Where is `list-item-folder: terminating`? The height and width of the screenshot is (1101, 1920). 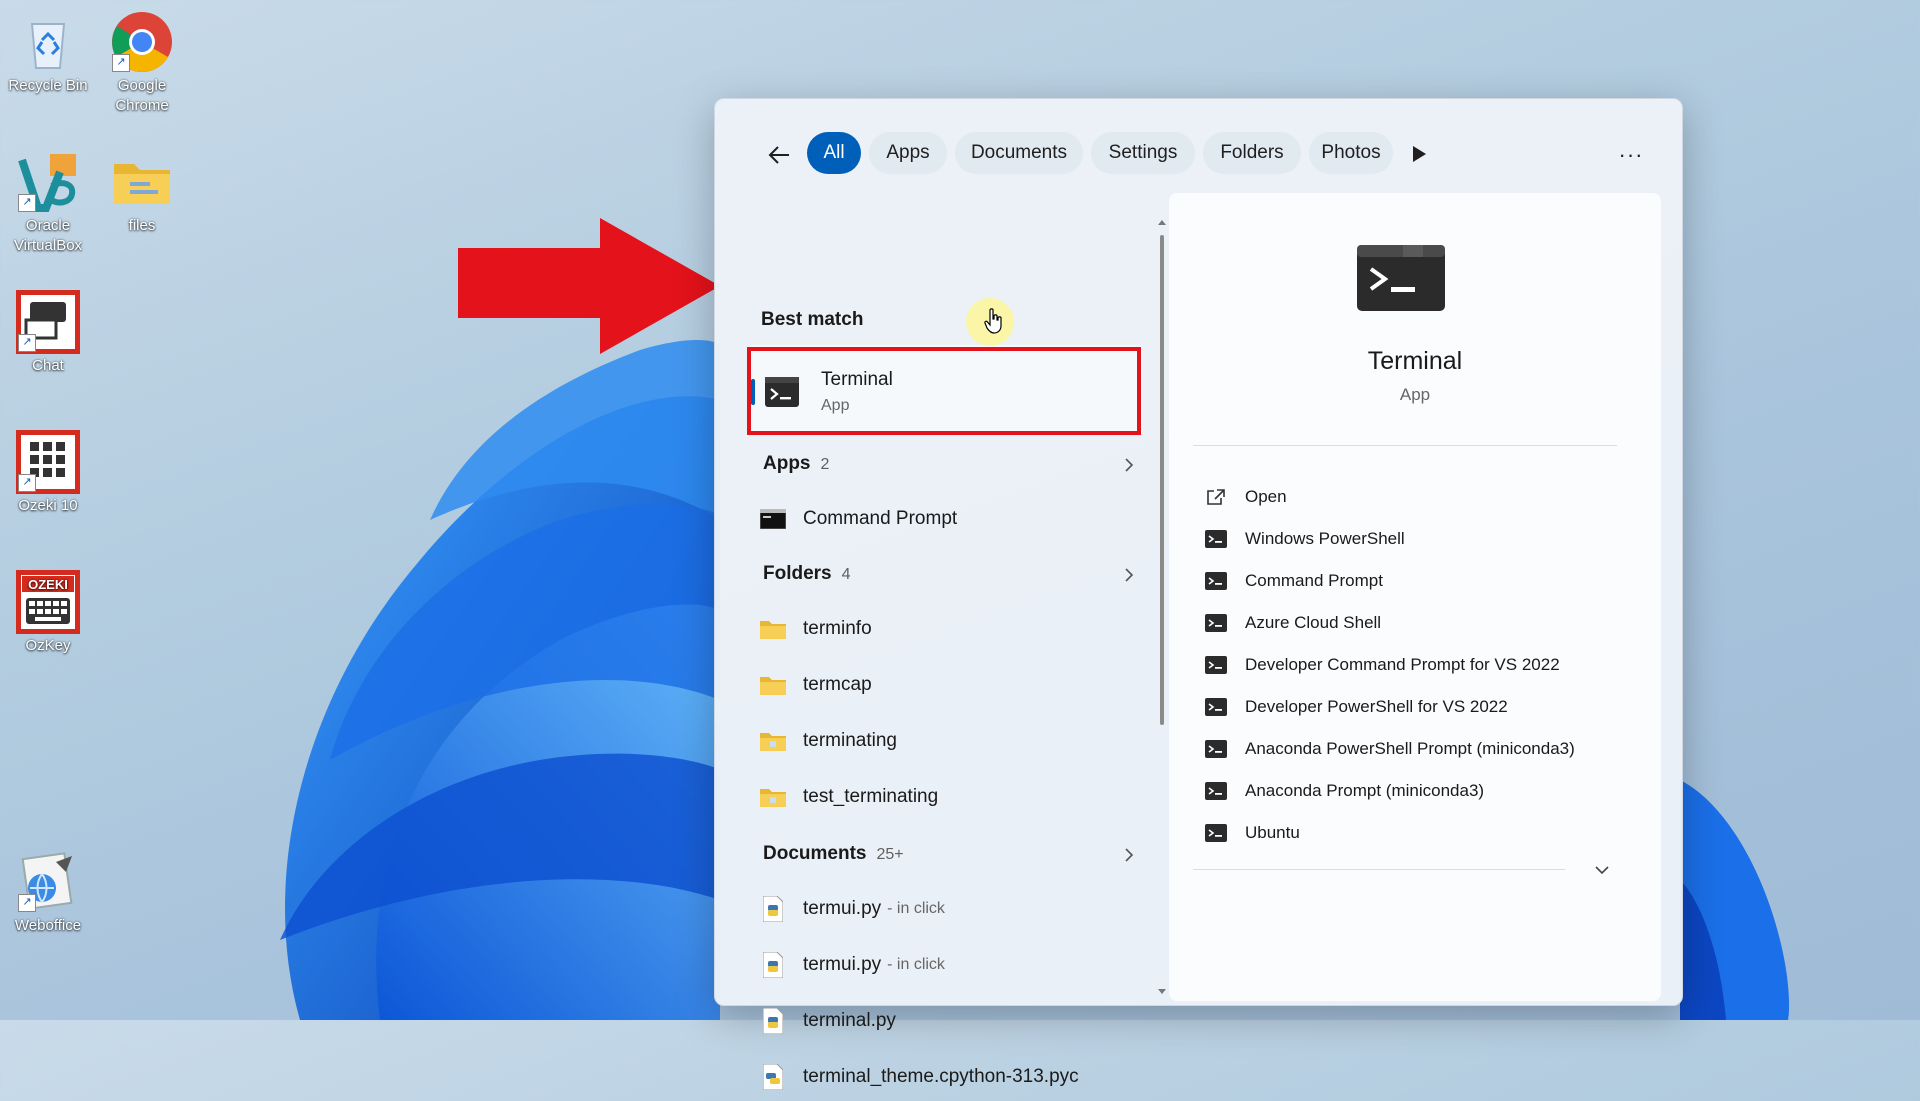
list-item-folder: terminating is located at coordinates (945, 741).